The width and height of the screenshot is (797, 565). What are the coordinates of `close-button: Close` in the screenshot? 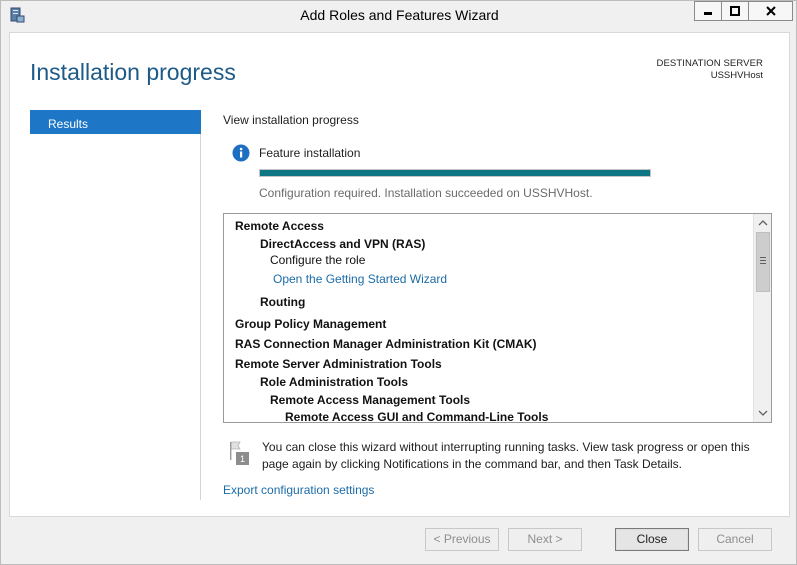 It's located at (652, 539).